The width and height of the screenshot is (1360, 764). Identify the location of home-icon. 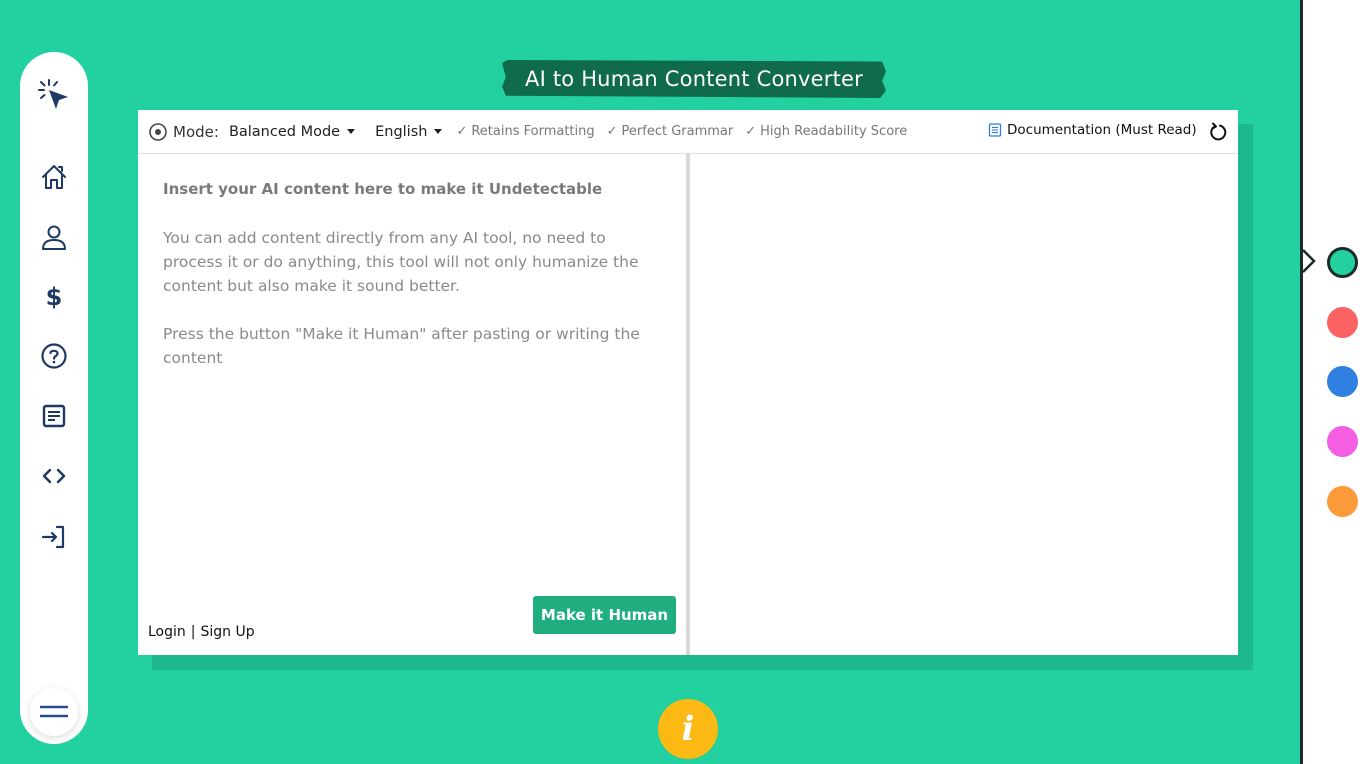
(54, 177).